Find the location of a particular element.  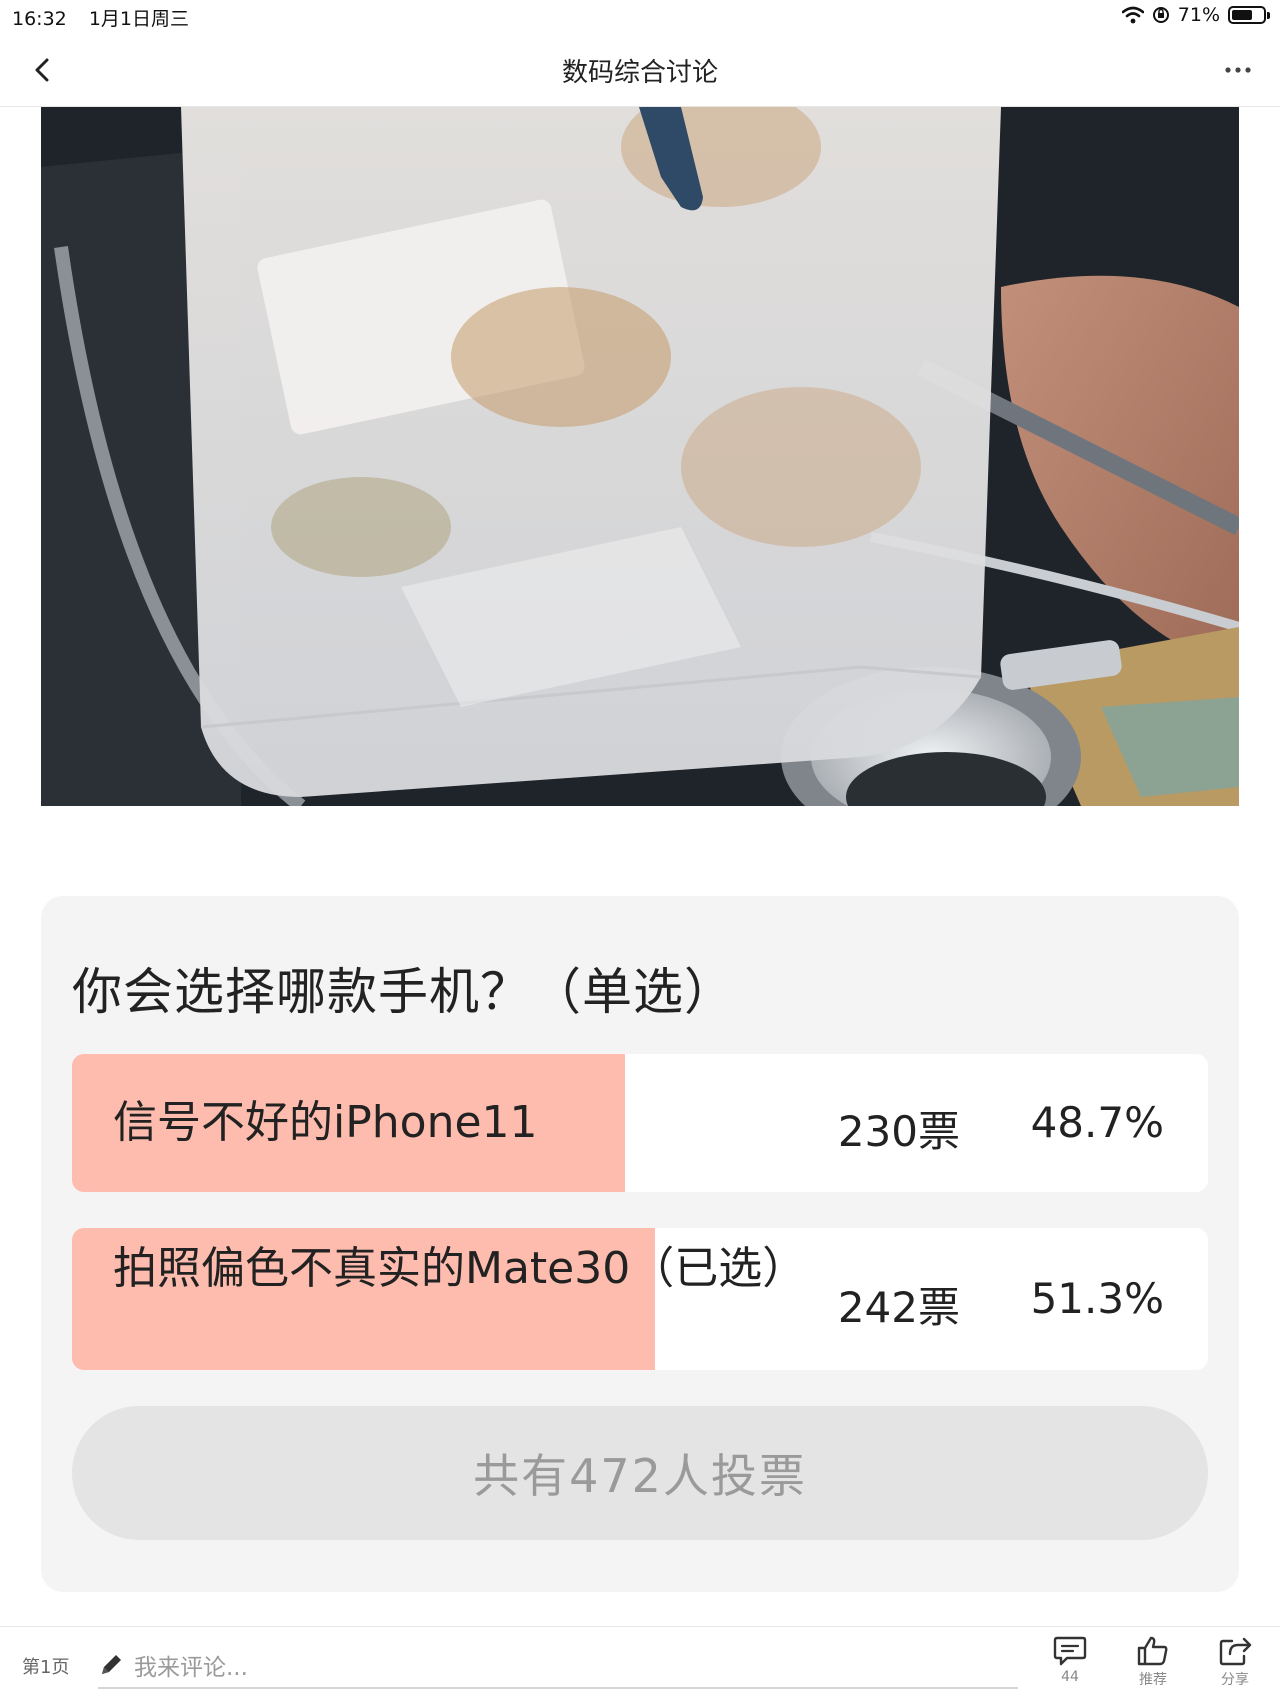

orientation-lock-icon is located at coordinates (1160, 15).